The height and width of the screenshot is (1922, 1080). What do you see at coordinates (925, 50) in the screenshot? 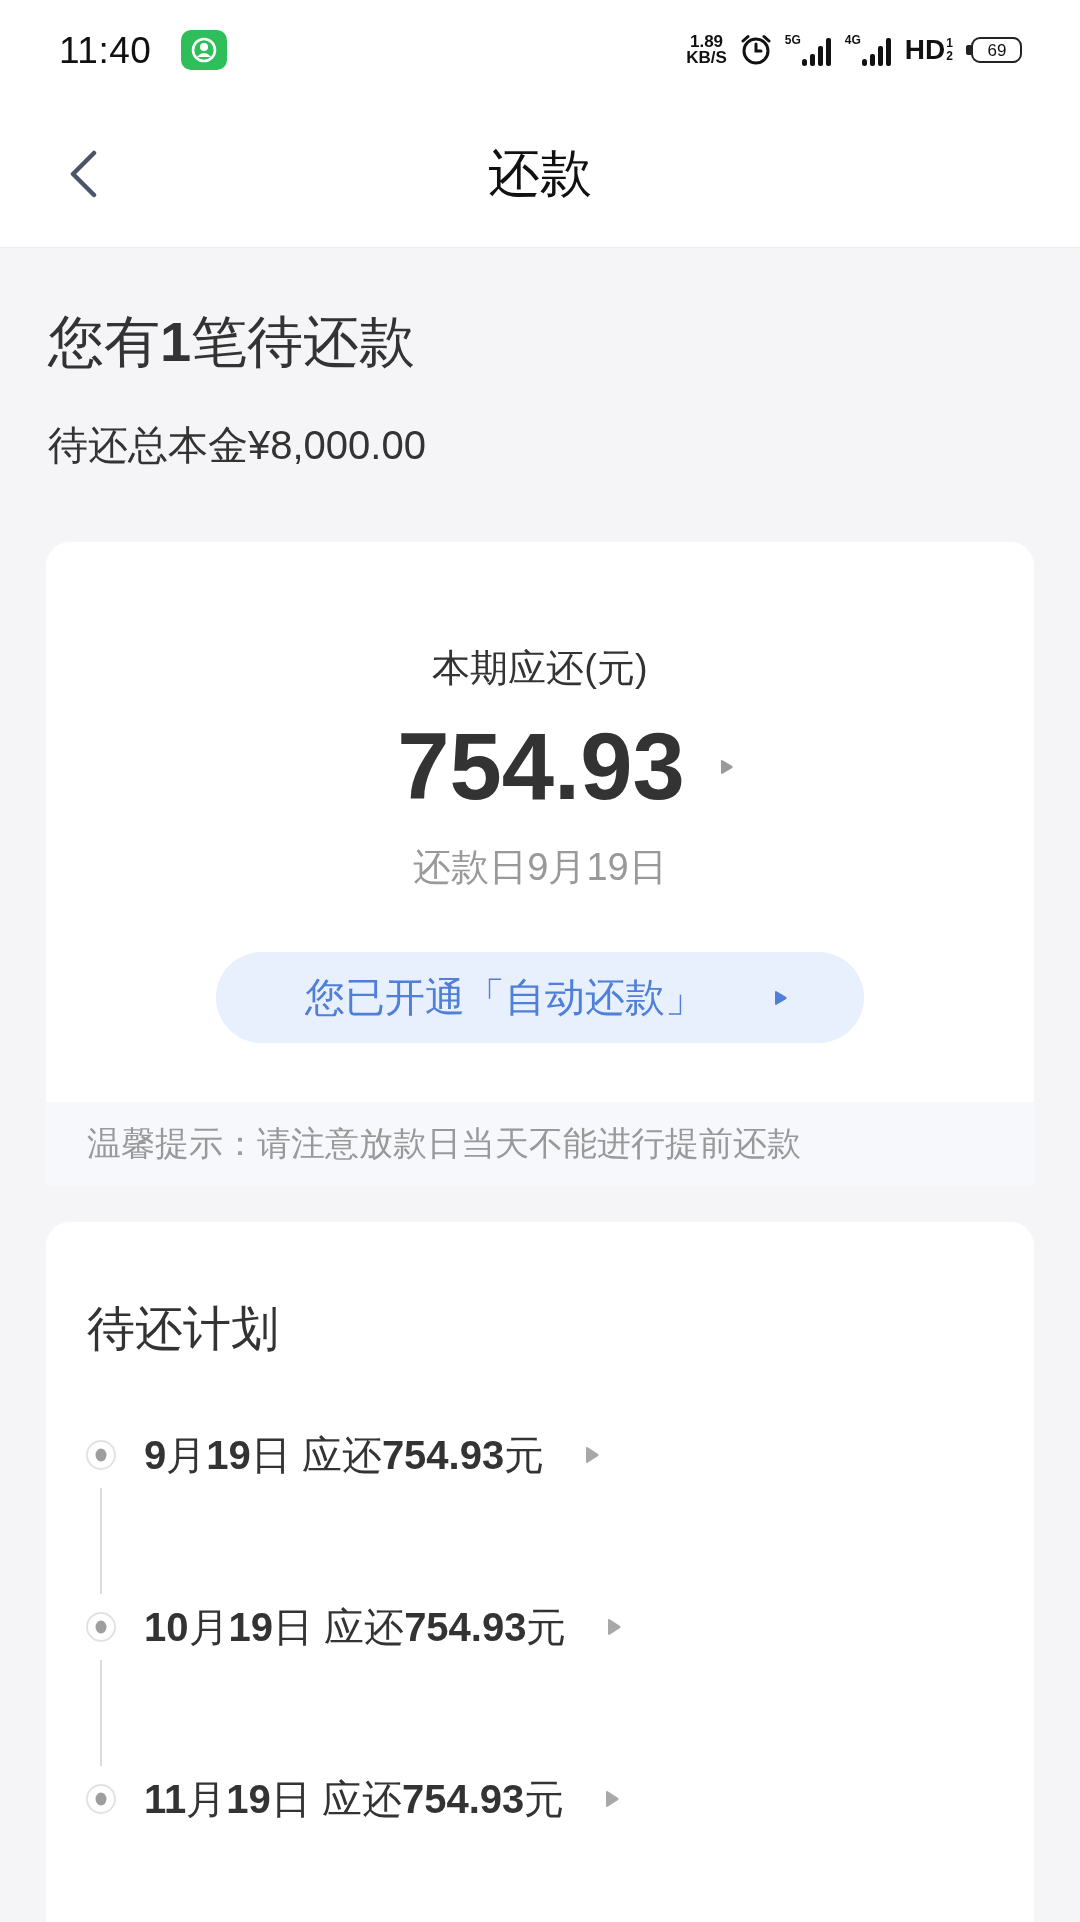
I see `hd-voice-label: HD` at bounding box center [925, 50].